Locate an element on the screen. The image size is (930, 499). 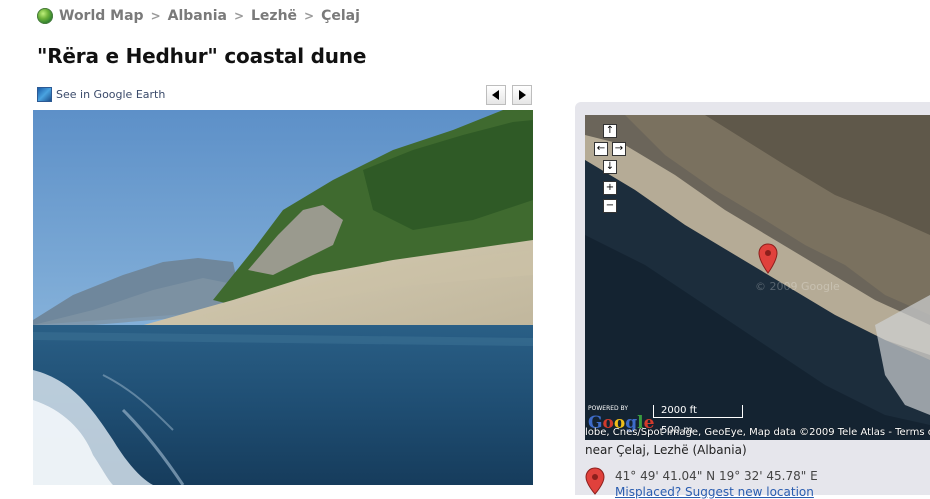
pan-right-button: → is located at coordinates (619, 149).